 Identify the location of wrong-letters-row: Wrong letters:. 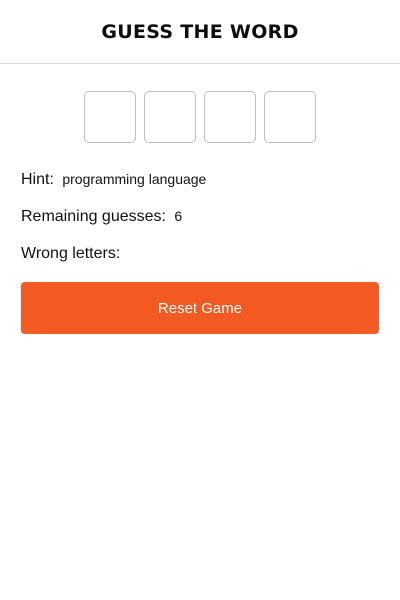
(200, 253).